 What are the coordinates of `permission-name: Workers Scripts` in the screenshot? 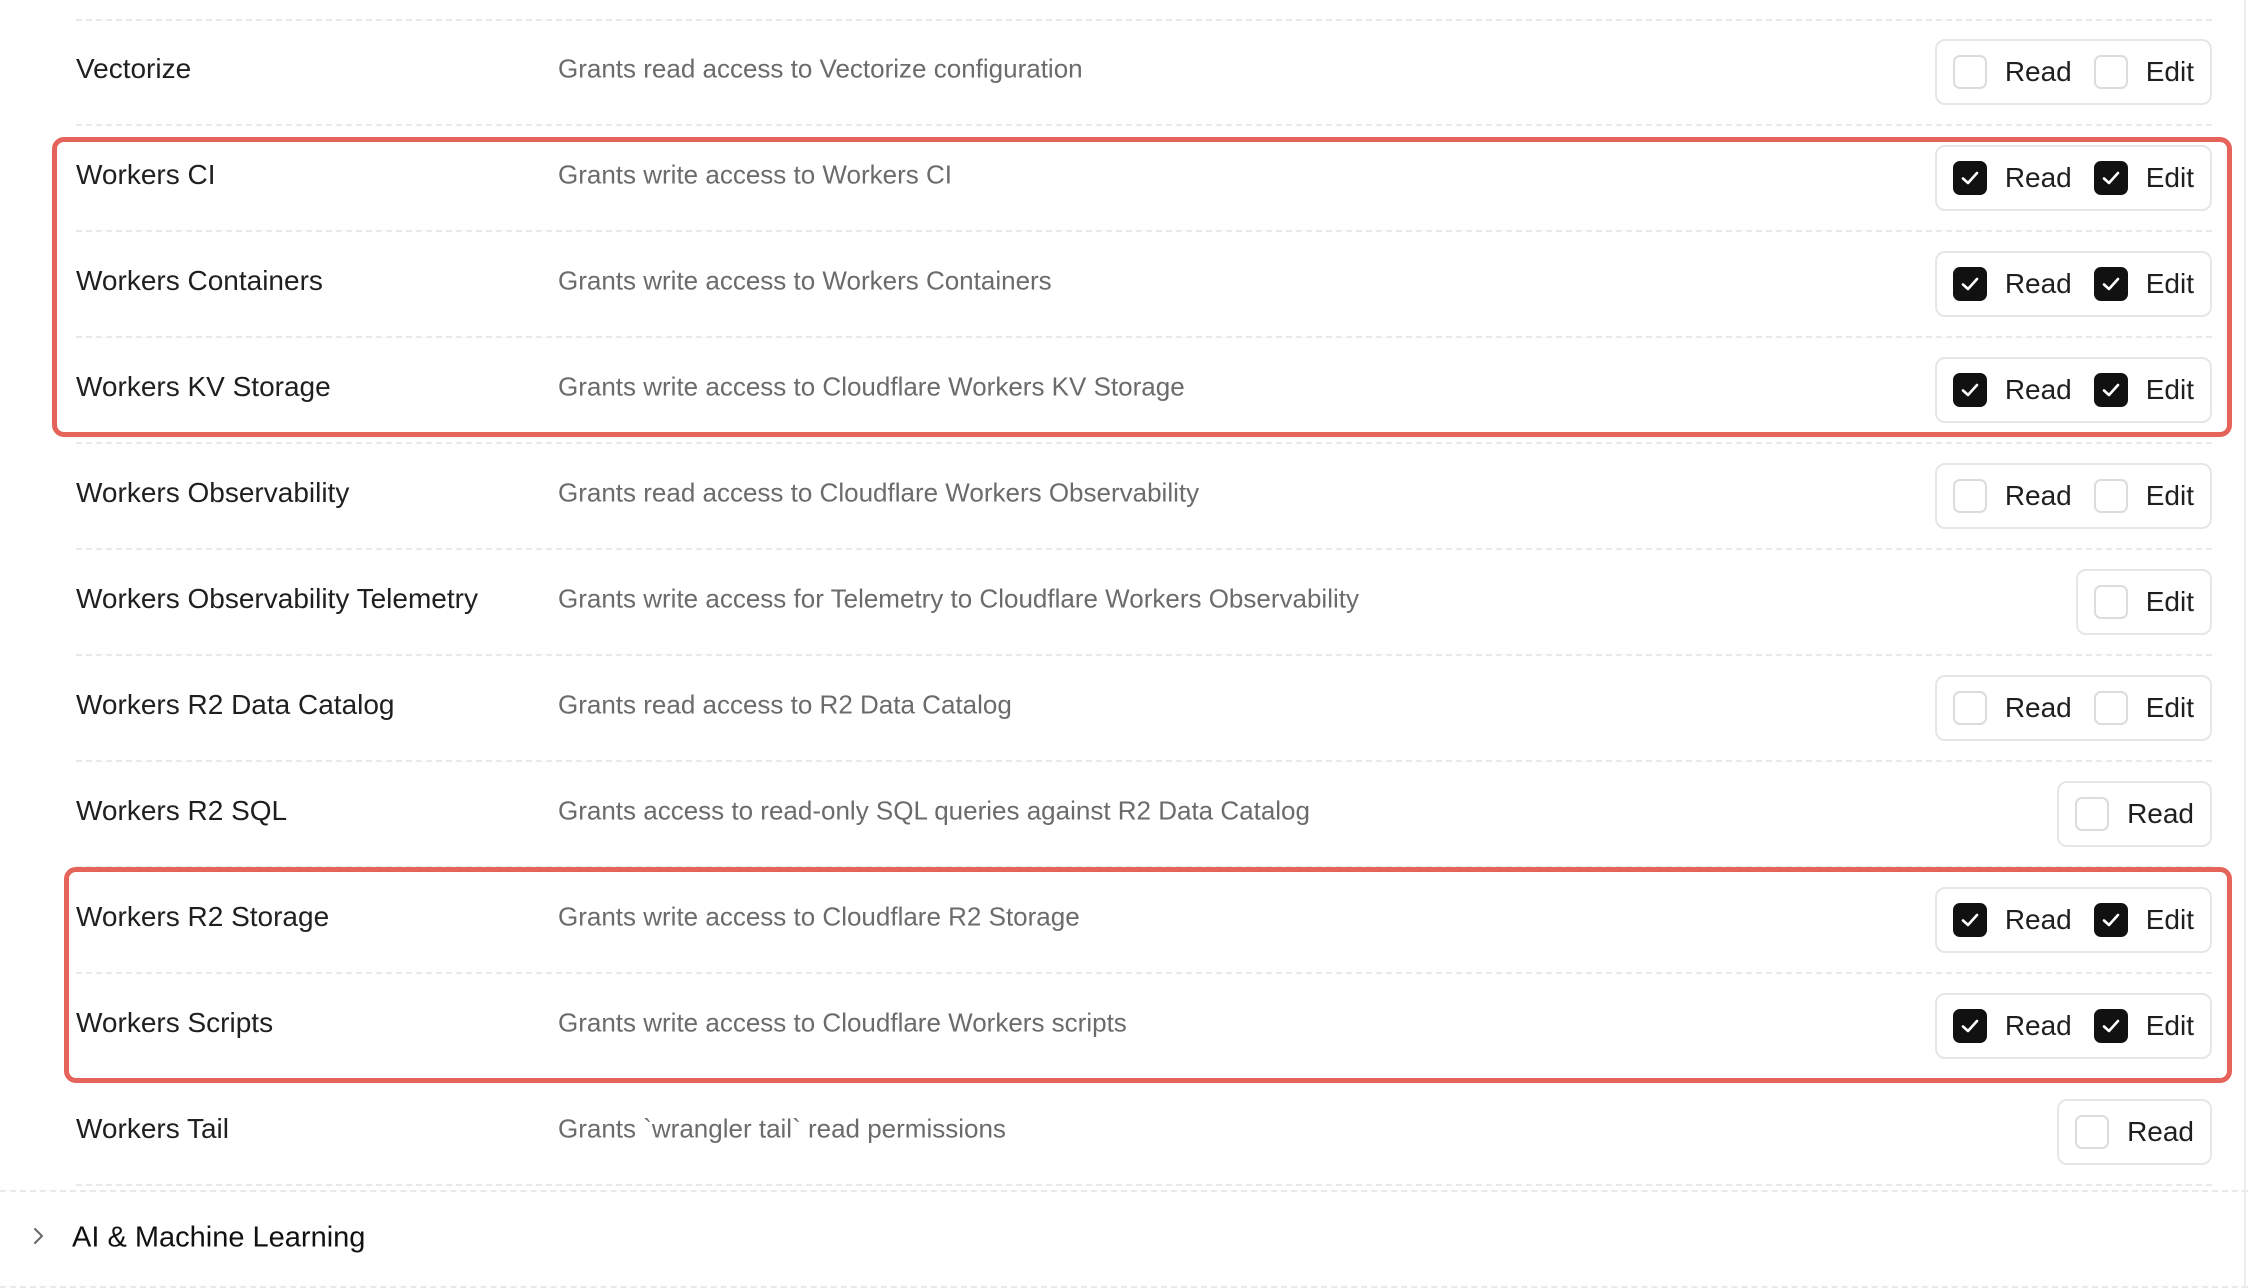 It's located at (175, 1022).